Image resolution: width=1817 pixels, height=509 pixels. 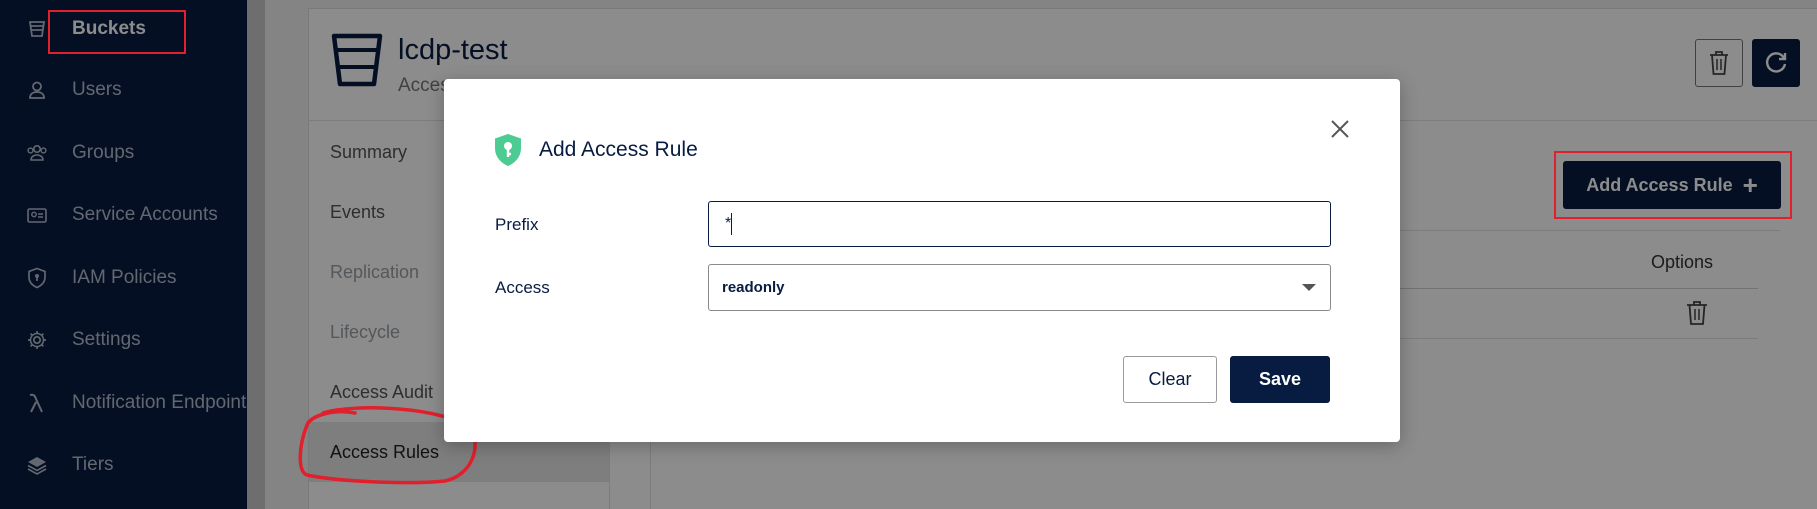 What do you see at coordinates (731, 224) in the screenshot?
I see `text-cursor` at bounding box center [731, 224].